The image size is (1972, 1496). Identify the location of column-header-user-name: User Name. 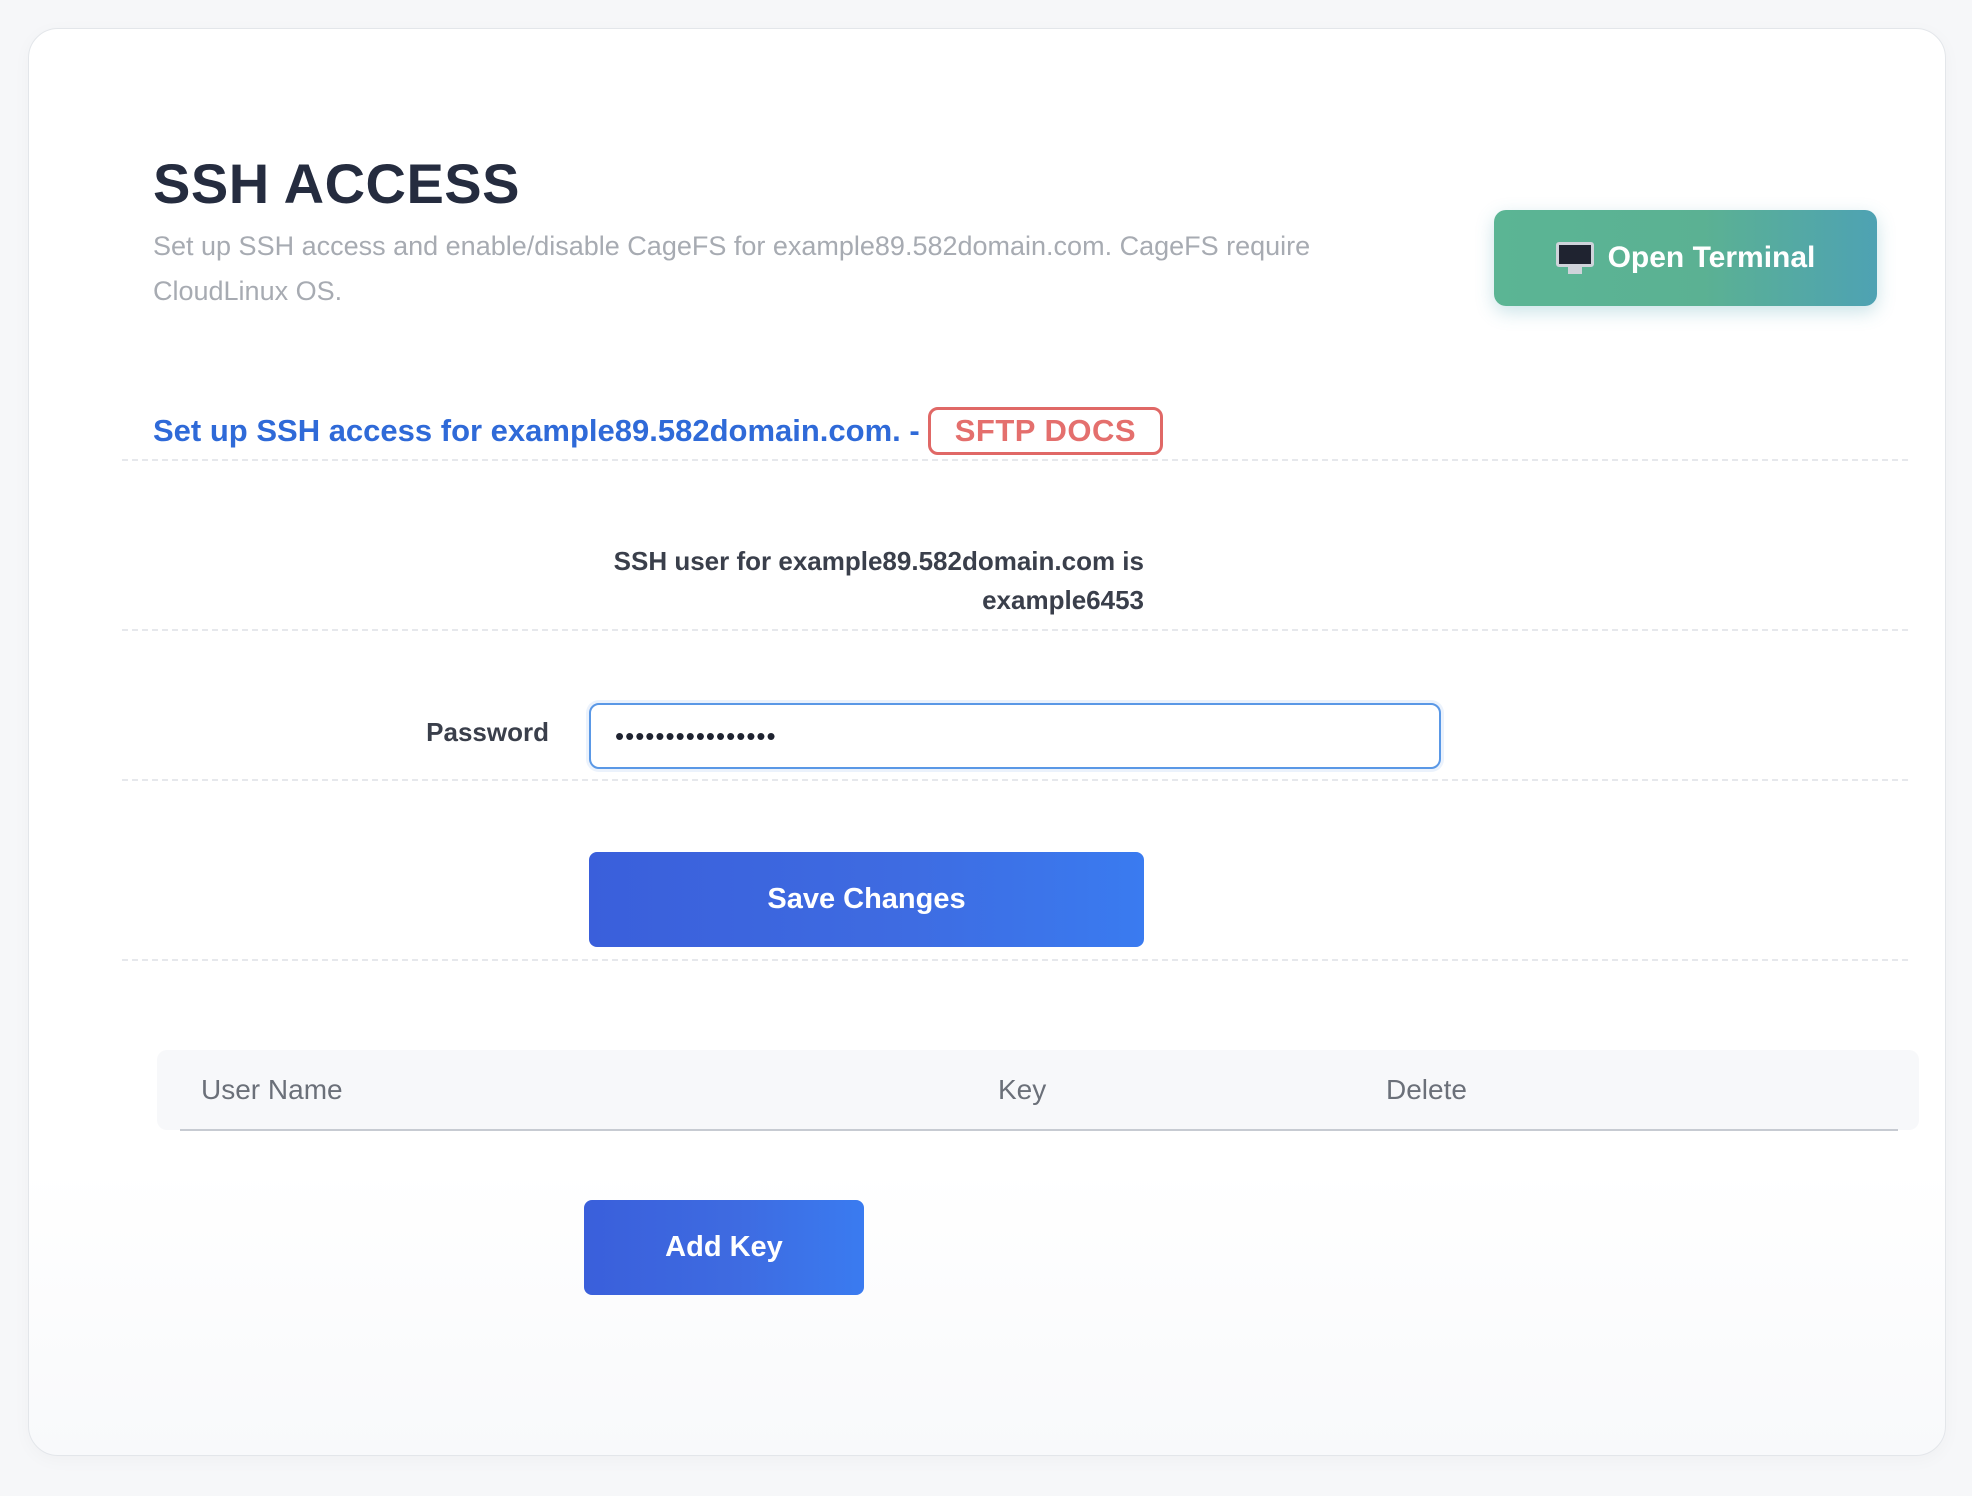
(272, 1089).